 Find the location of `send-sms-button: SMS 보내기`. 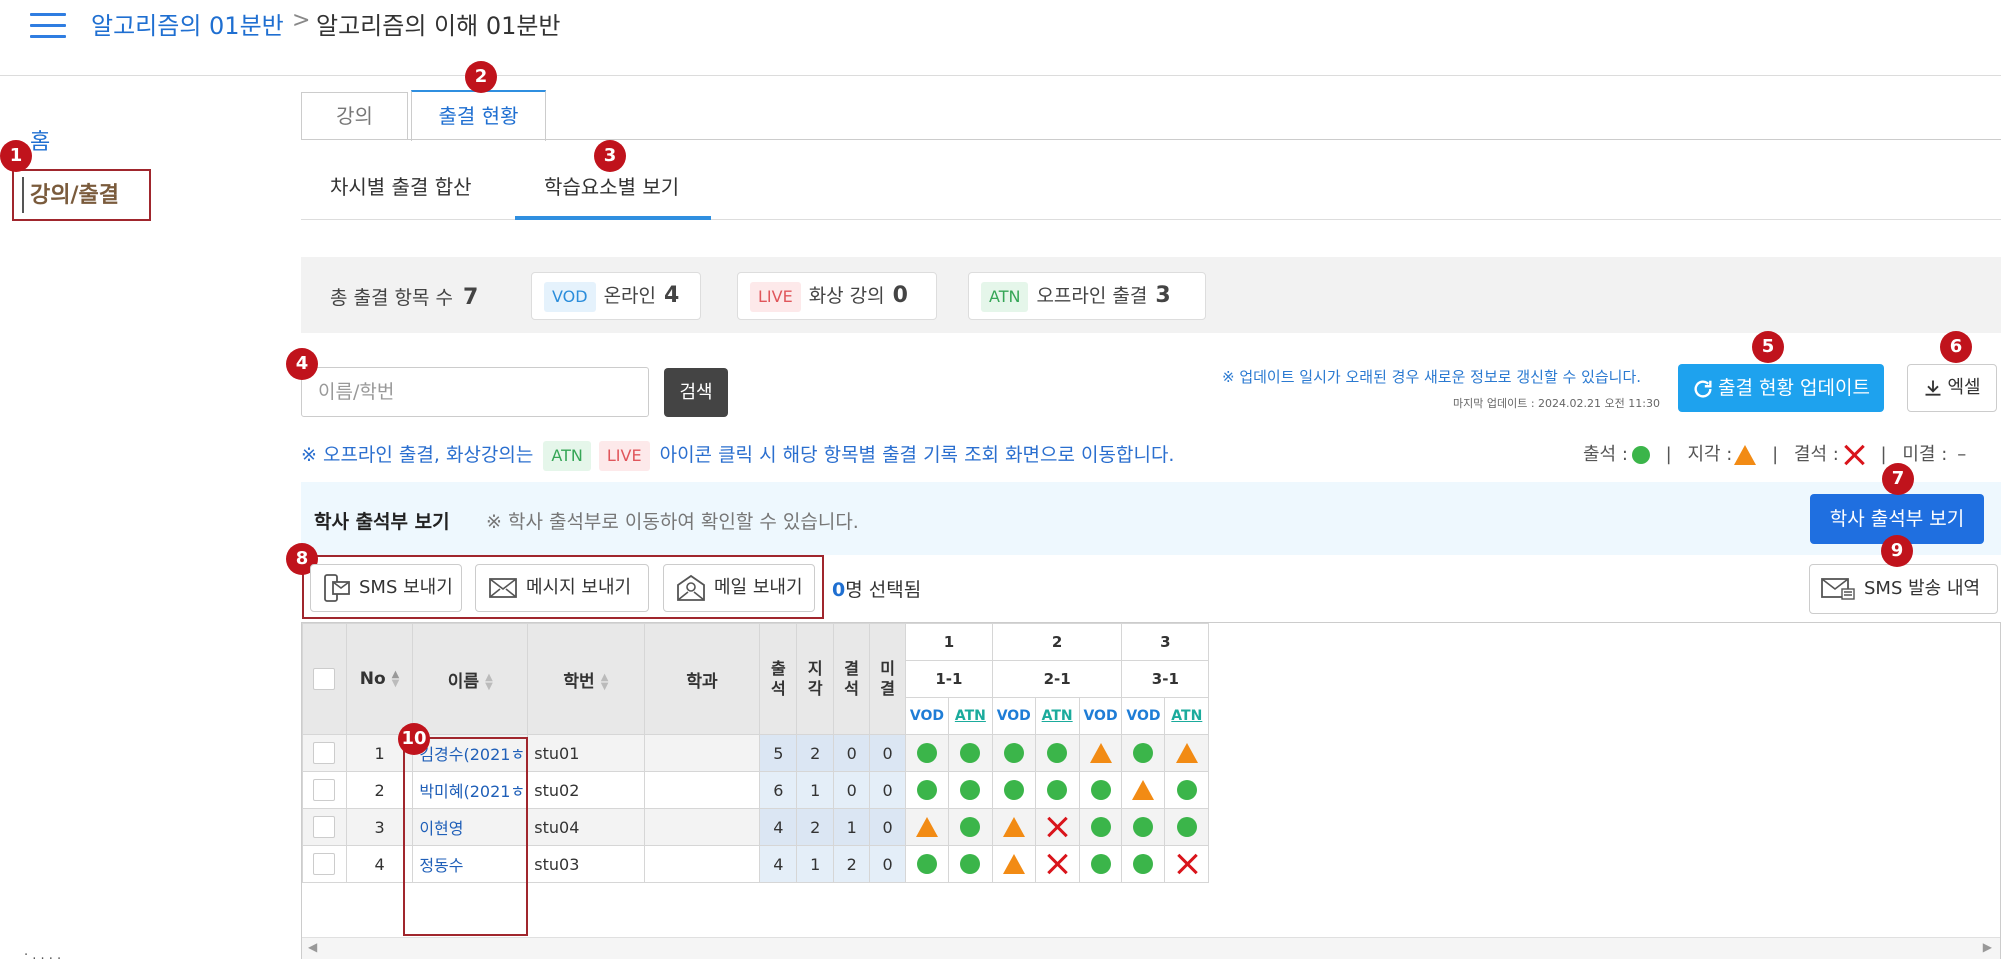

send-sms-button: SMS 보내기 is located at coordinates (386, 588).